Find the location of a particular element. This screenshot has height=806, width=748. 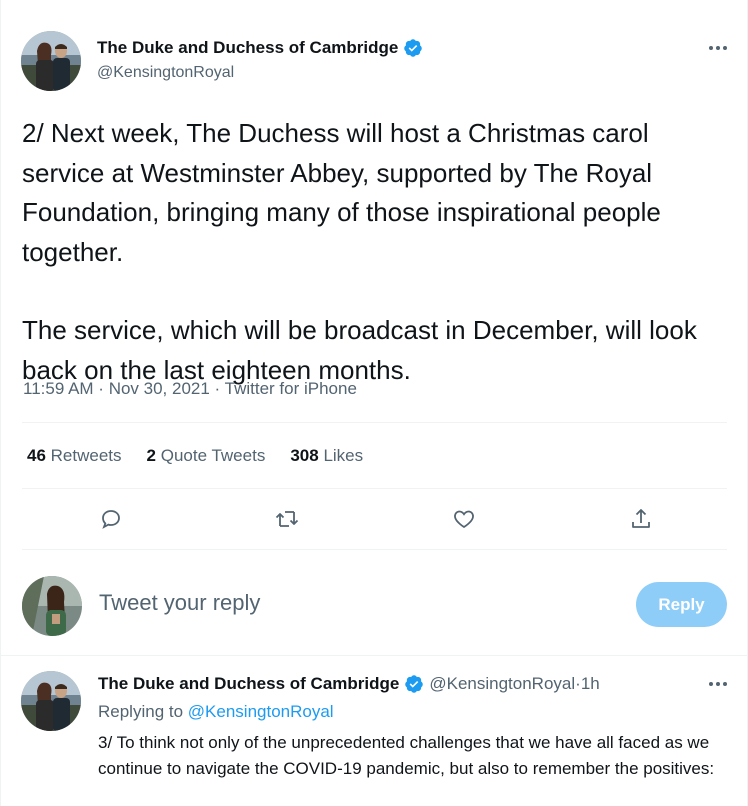

reply-author-avatar is located at coordinates (51, 701).